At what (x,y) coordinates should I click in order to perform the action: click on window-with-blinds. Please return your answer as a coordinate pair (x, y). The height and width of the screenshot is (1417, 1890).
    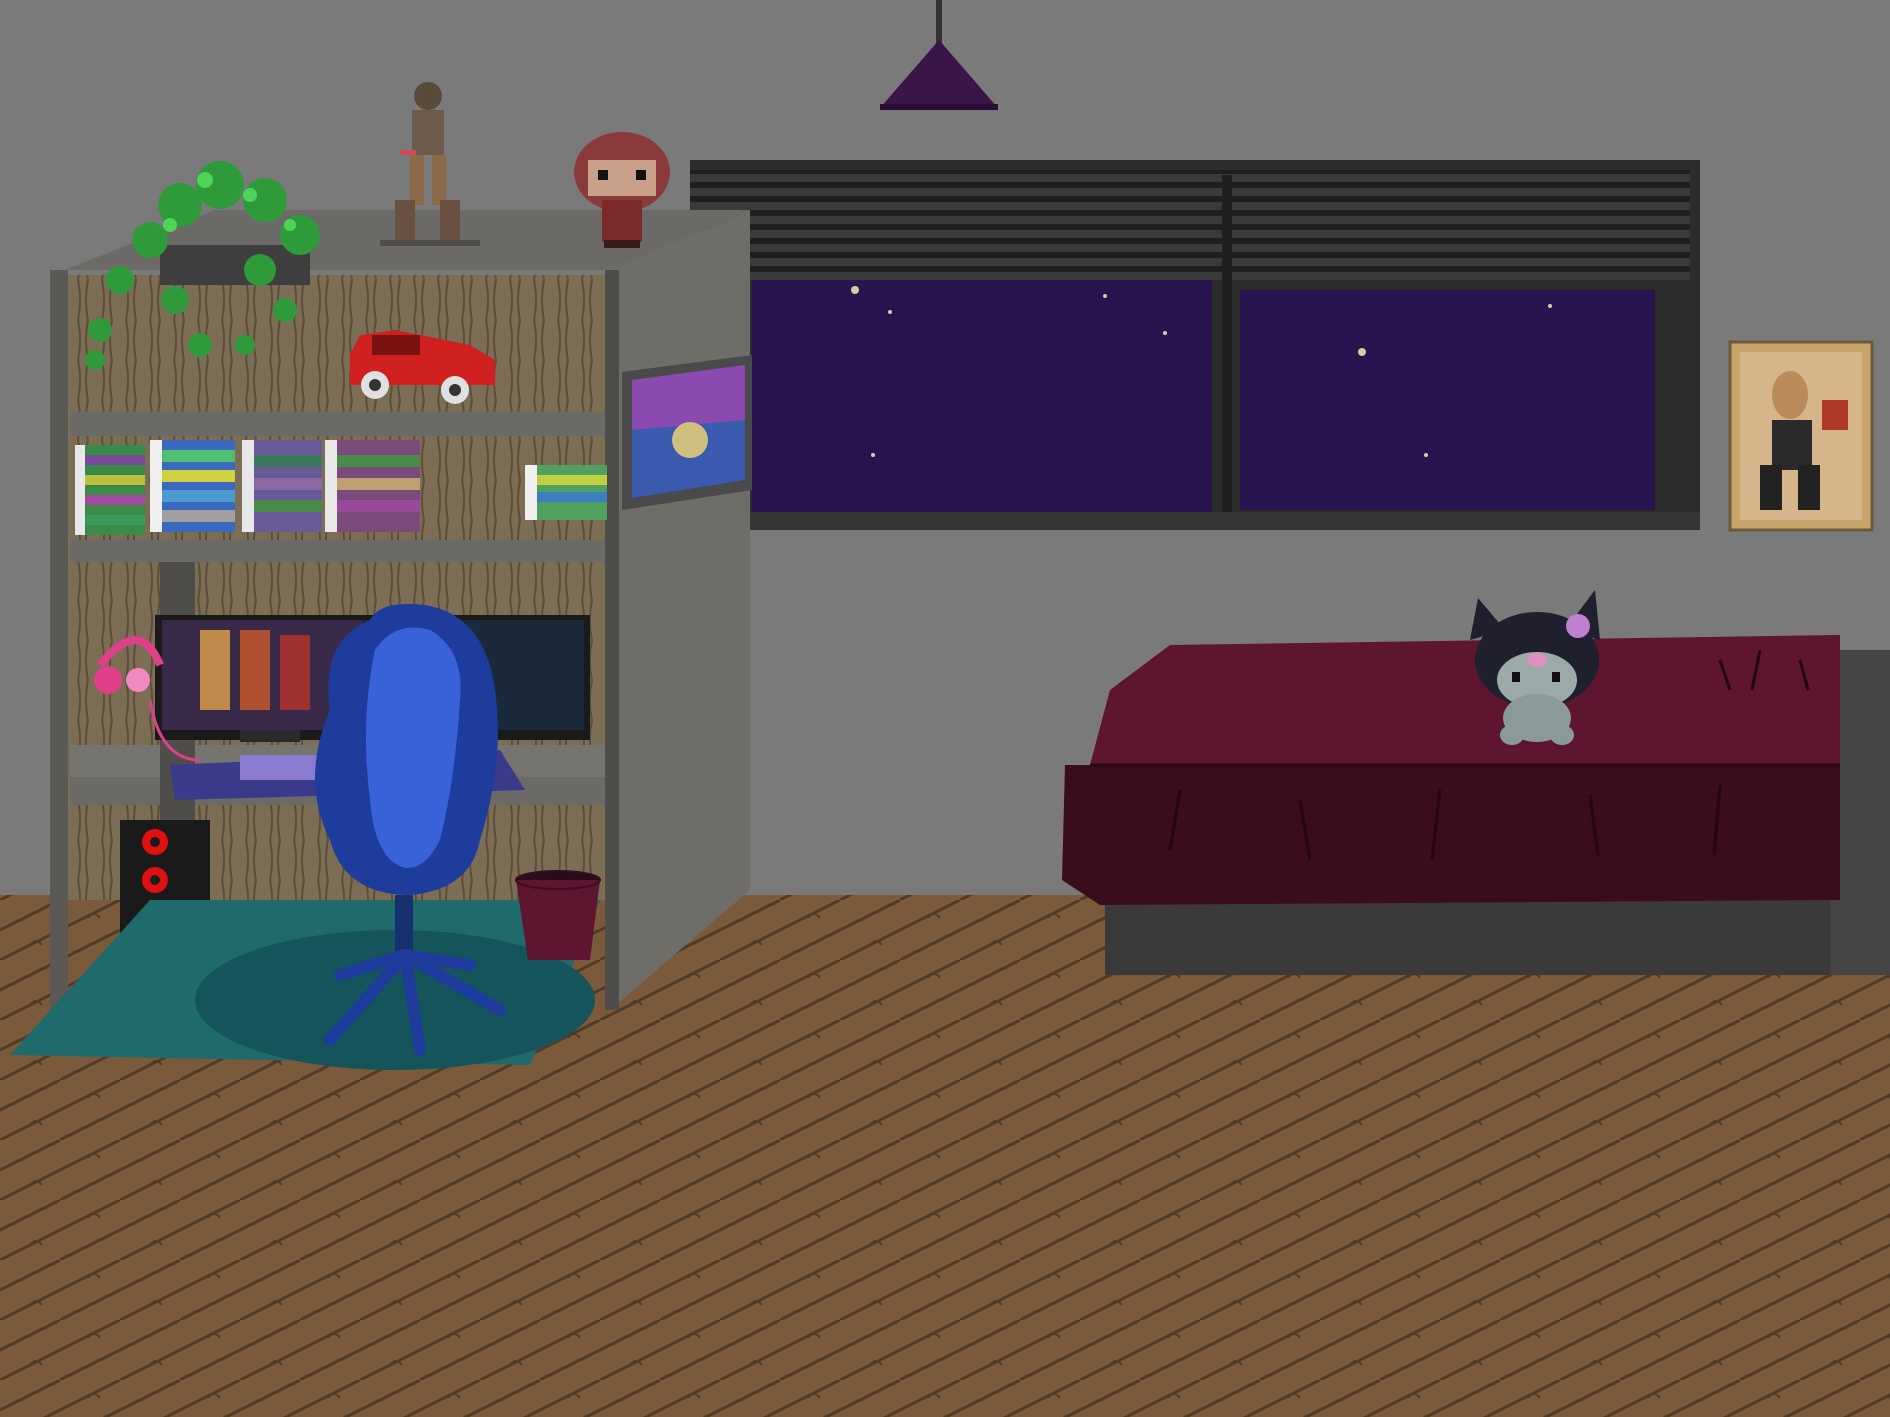
    Looking at the image, I should click on (1195, 345).